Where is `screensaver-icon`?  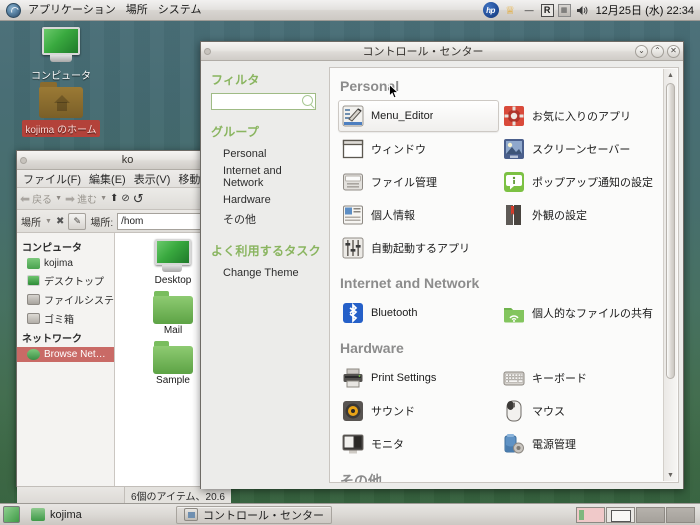
screensaver-icon is located at coordinates (514, 149).